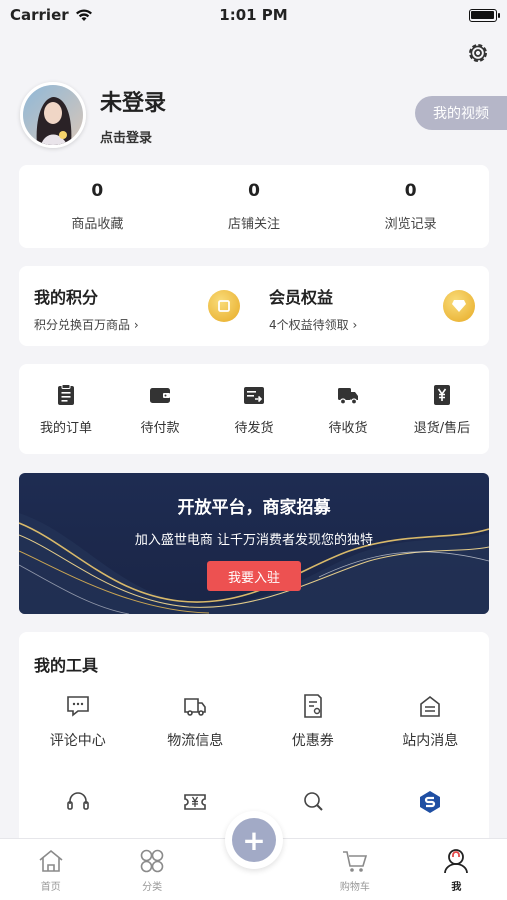 This screenshot has width=507, height=900. I want to click on tool-label: 物流信息, so click(195, 741).